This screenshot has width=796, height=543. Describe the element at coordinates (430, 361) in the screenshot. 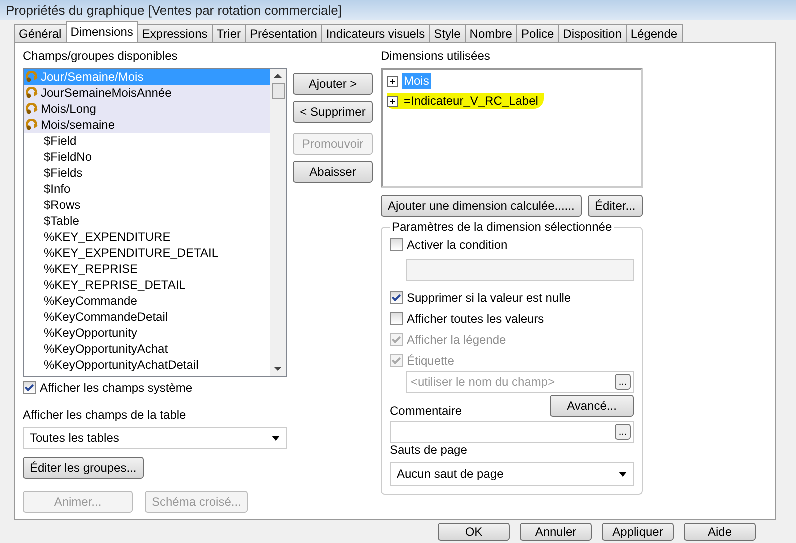

I see `checkbox-label: Étiquette` at that location.